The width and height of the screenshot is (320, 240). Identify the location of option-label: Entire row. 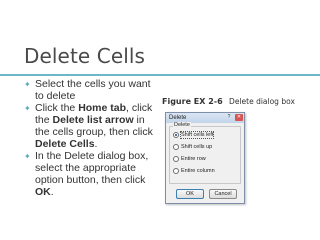
(193, 159).